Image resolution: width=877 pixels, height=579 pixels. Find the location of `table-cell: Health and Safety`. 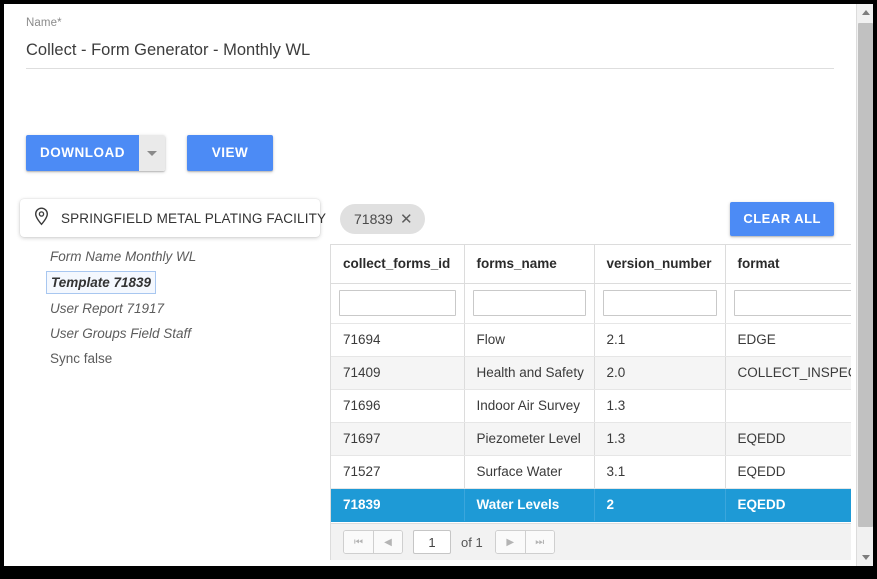

table-cell: Health and Safety is located at coordinates (529, 373).